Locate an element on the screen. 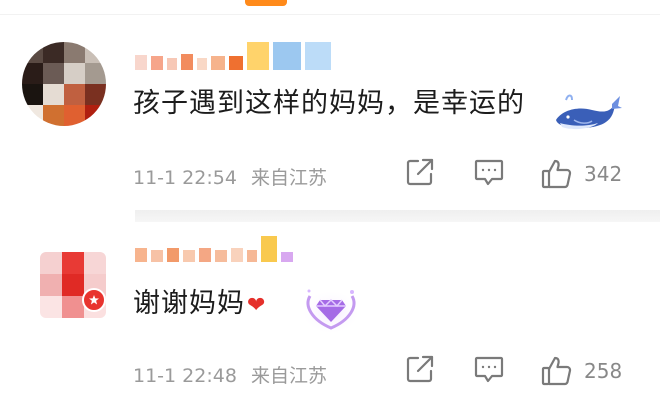 This screenshot has height=414, width=660. verified-star-badge-icon is located at coordinates (94, 300).